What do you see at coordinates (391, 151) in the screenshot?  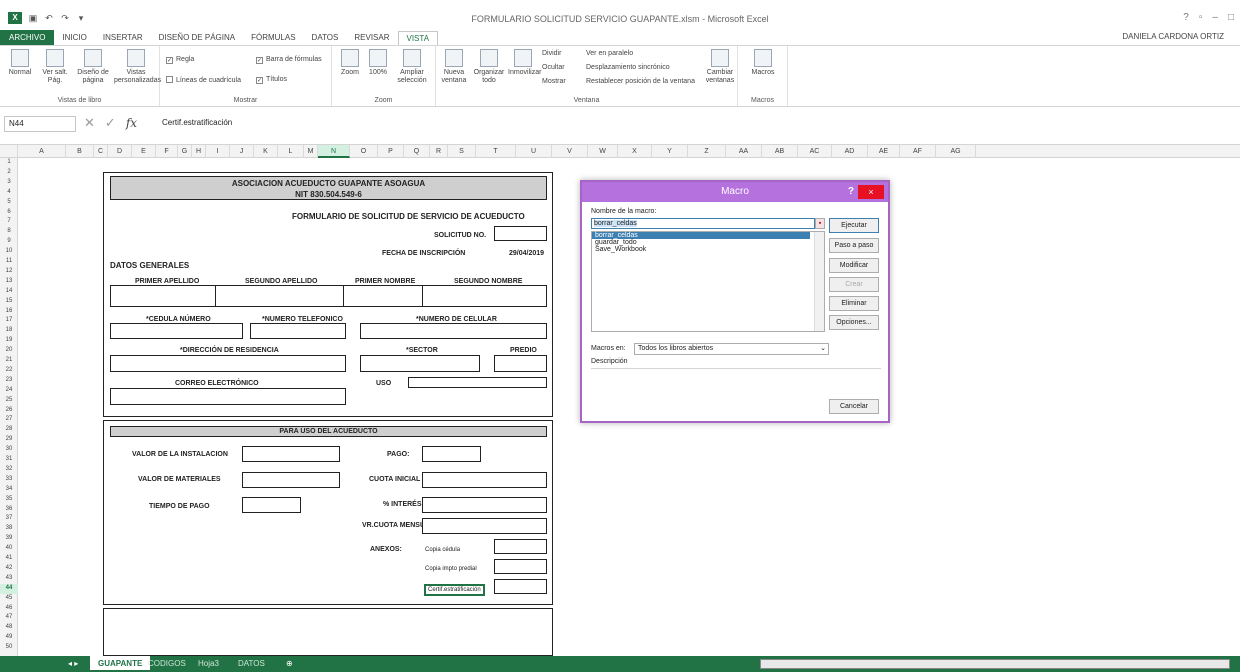 I see `column-header-p: P` at bounding box center [391, 151].